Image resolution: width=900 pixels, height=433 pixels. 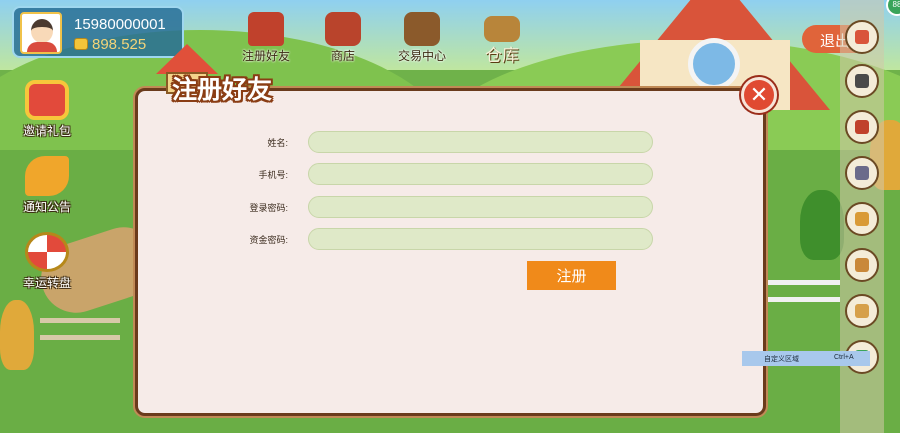 What do you see at coordinates (480, 207) in the screenshot?
I see `password-input` at bounding box center [480, 207].